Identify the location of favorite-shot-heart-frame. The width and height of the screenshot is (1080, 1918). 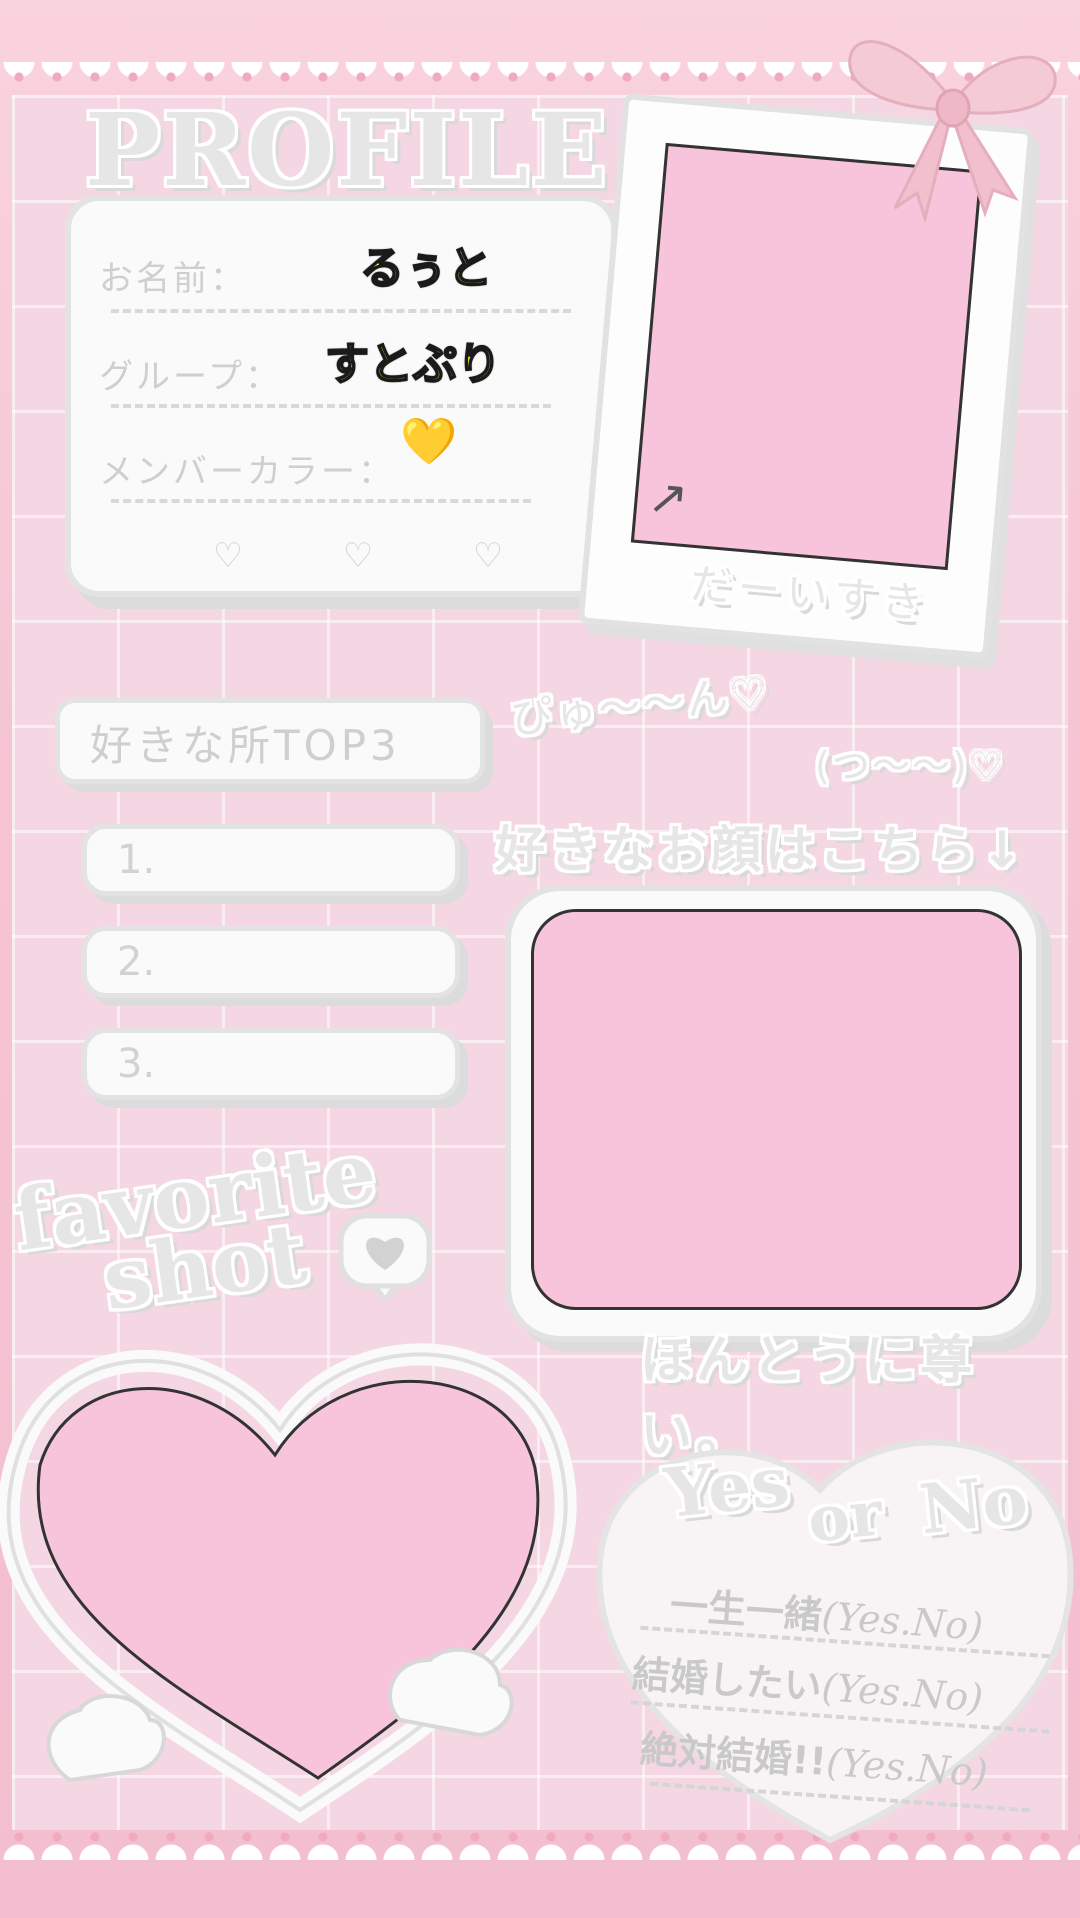
(288, 1583).